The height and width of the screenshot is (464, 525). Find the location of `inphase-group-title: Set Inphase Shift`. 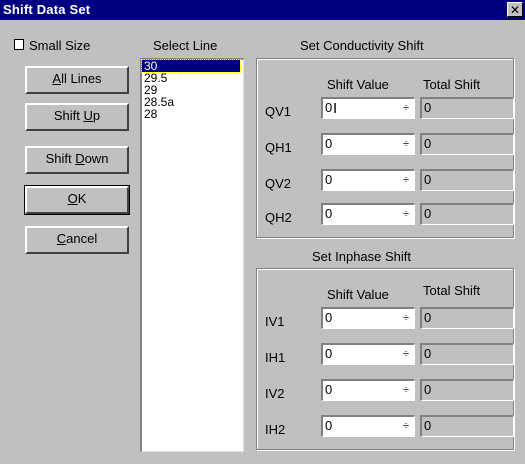

inphase-group-title: Set Inphase Shift is located at coordinates (362, 256).